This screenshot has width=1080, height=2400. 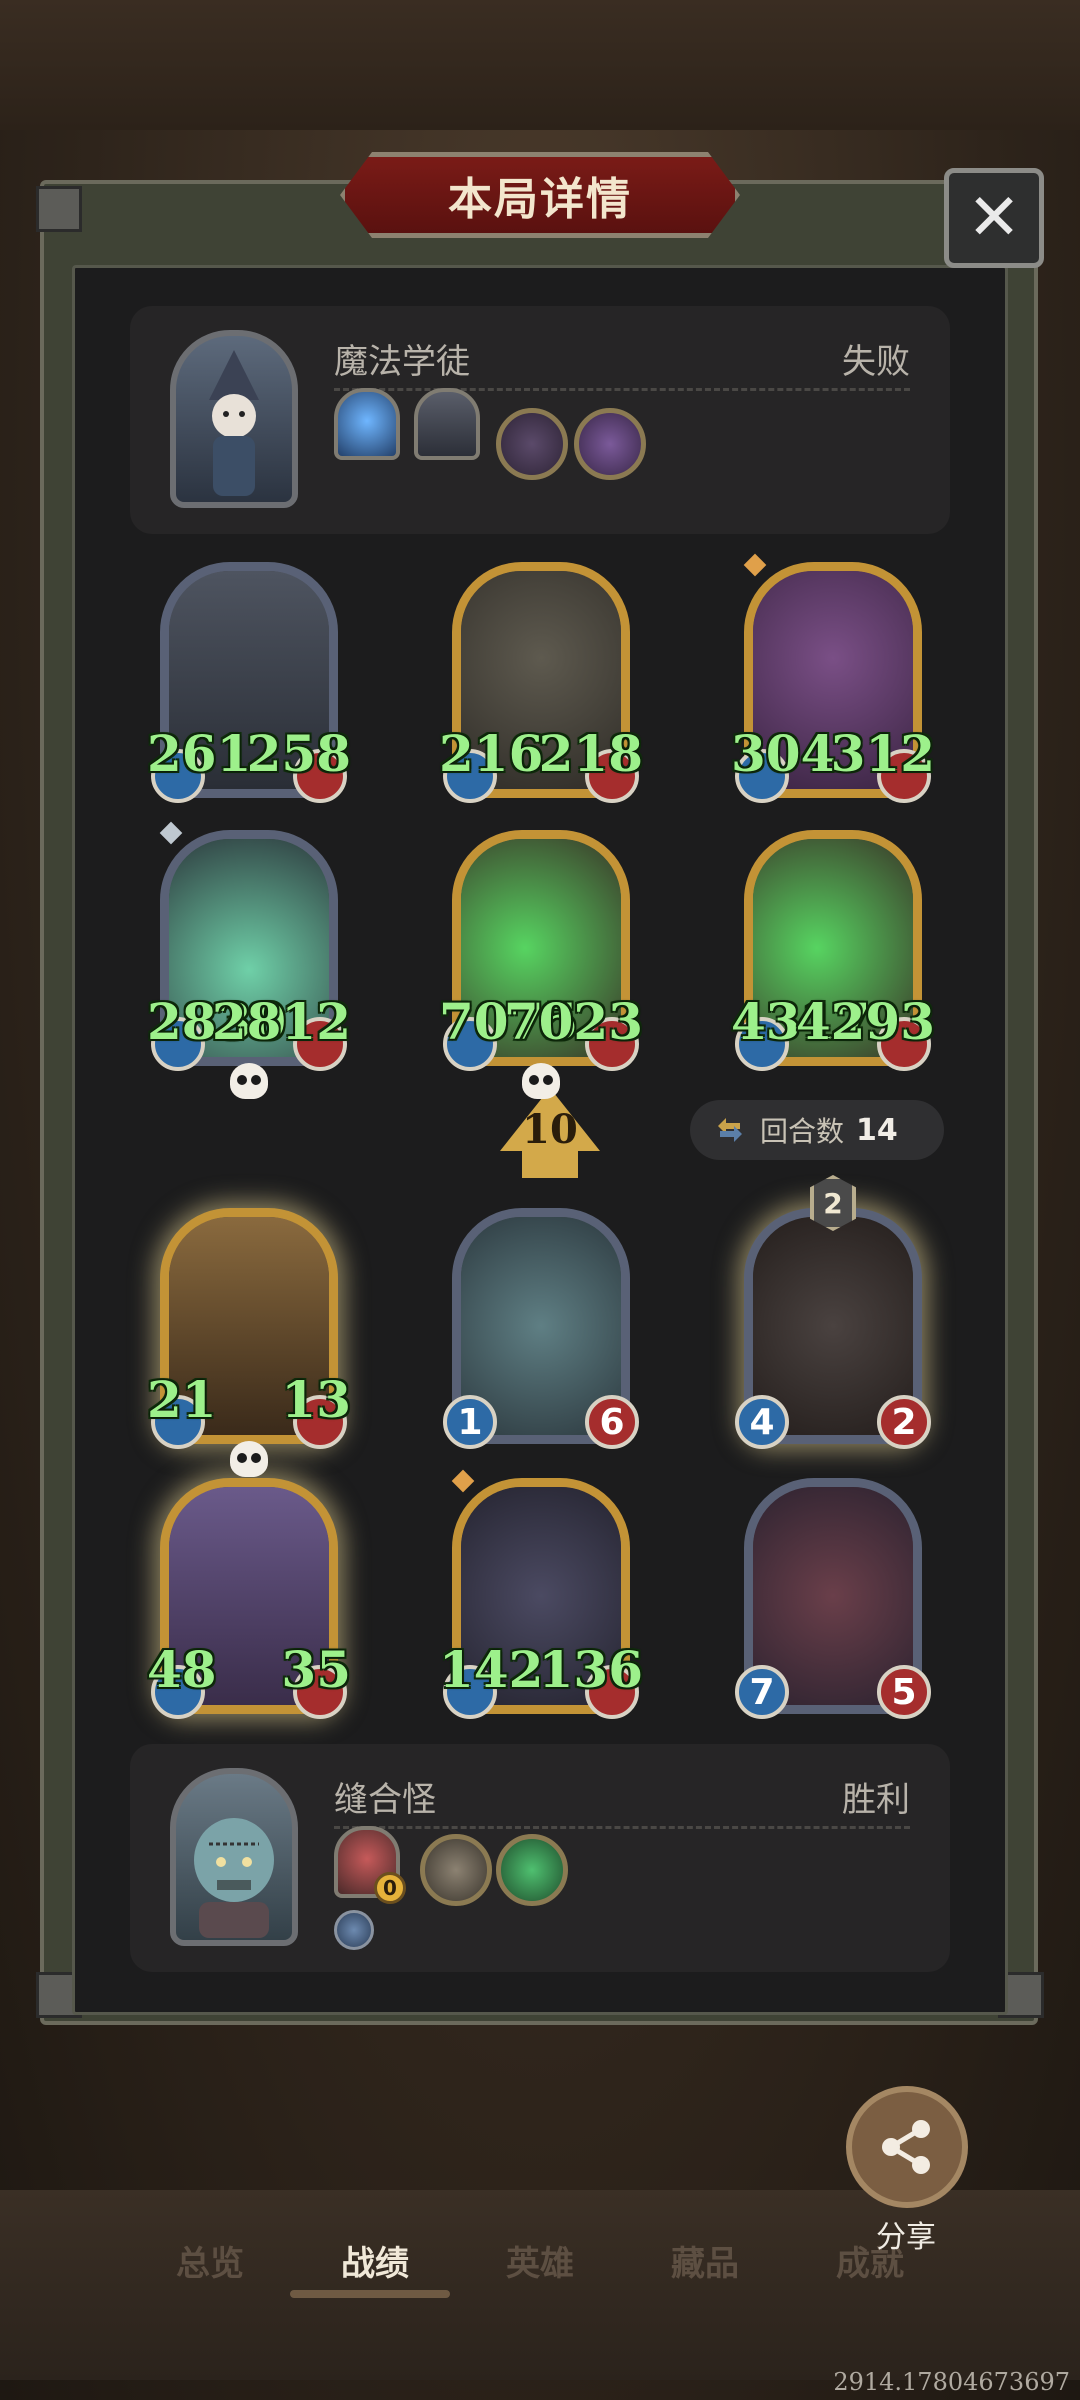 I want to click on attack-orb: 7, so click(x=762, y=1692).